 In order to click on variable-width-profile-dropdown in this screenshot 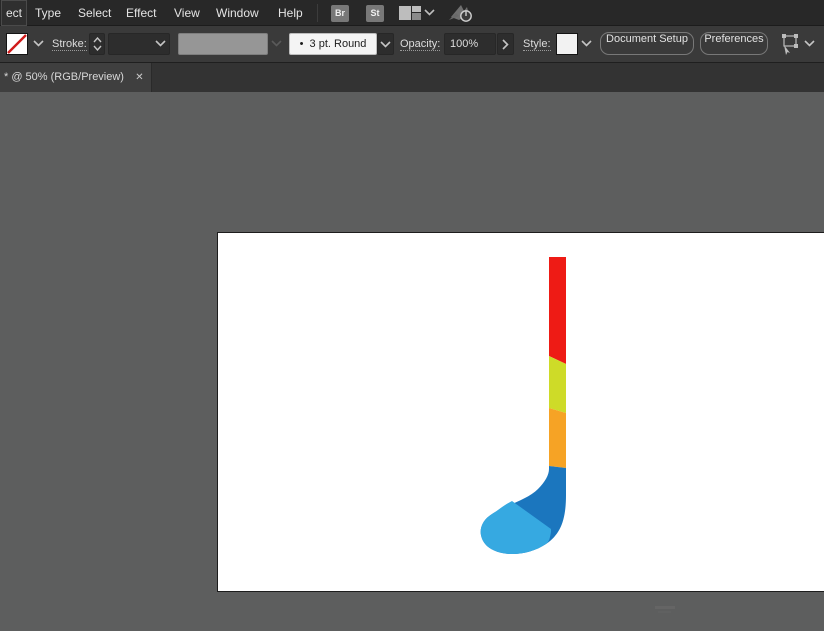, I will do `click(223, 44)`.